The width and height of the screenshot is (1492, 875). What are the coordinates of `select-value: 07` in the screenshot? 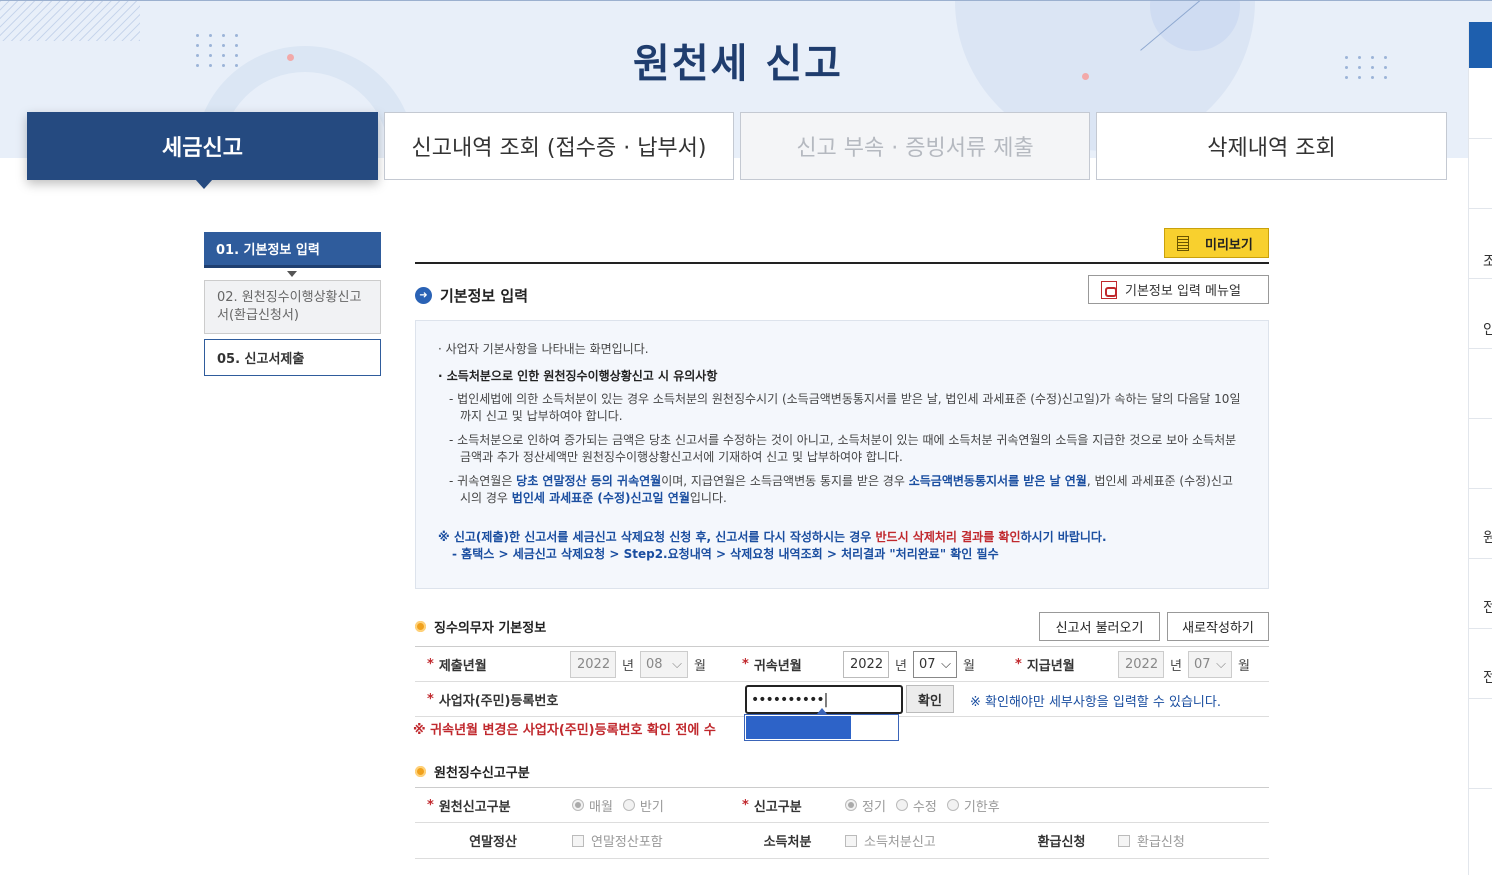 It's located at (1202, 664).